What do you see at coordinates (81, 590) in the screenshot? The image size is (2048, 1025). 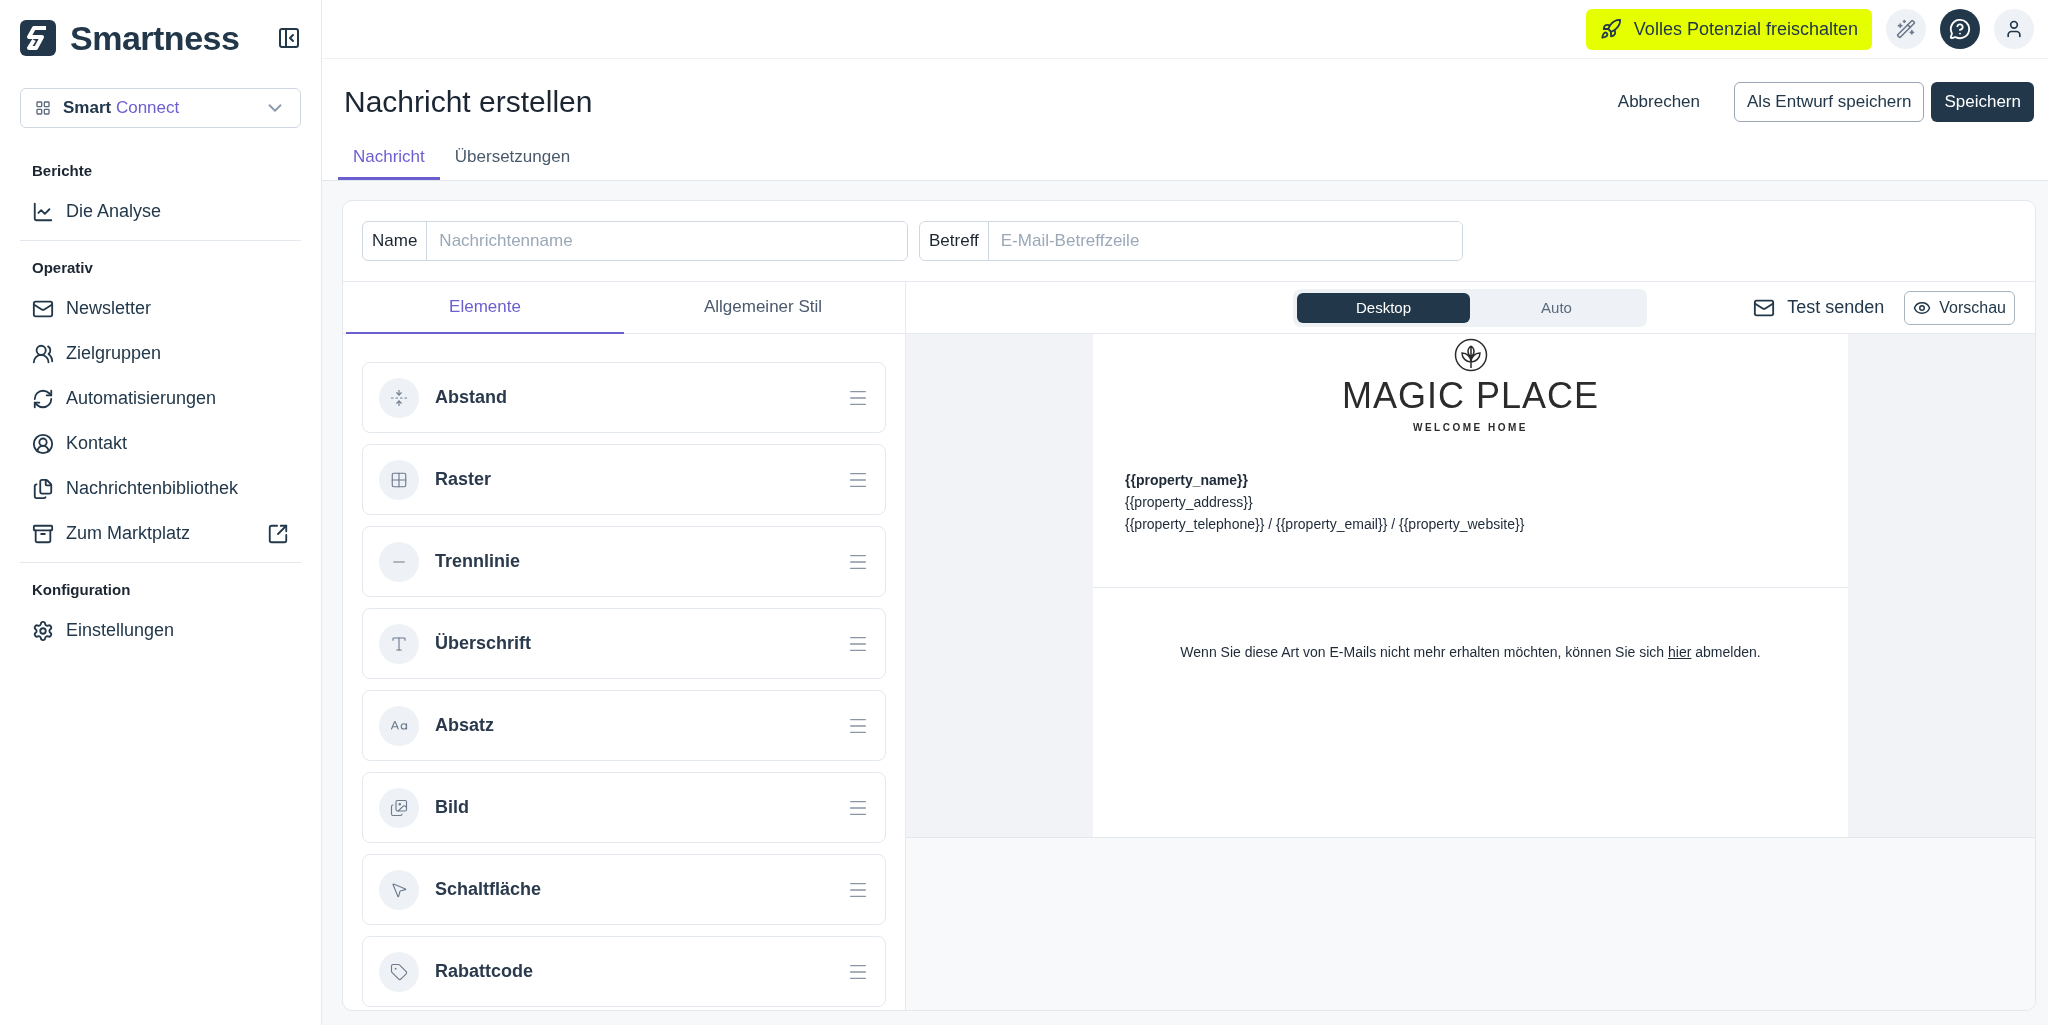 I see `section-title: Konfiguration` at bounding box center [81, 590].